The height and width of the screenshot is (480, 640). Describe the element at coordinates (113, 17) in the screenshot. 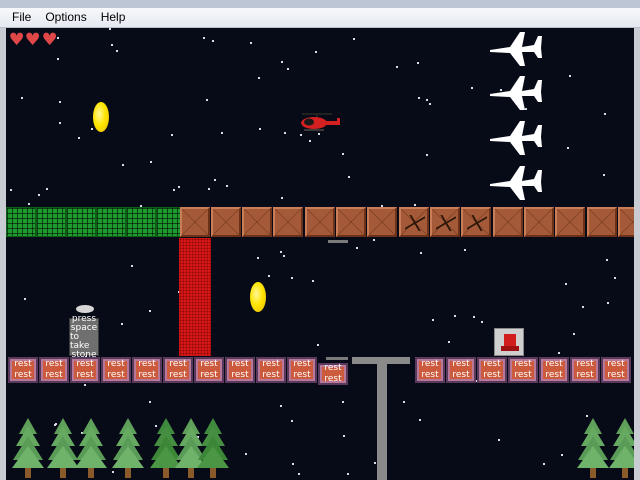

I see `menu-help: Help` at that location.